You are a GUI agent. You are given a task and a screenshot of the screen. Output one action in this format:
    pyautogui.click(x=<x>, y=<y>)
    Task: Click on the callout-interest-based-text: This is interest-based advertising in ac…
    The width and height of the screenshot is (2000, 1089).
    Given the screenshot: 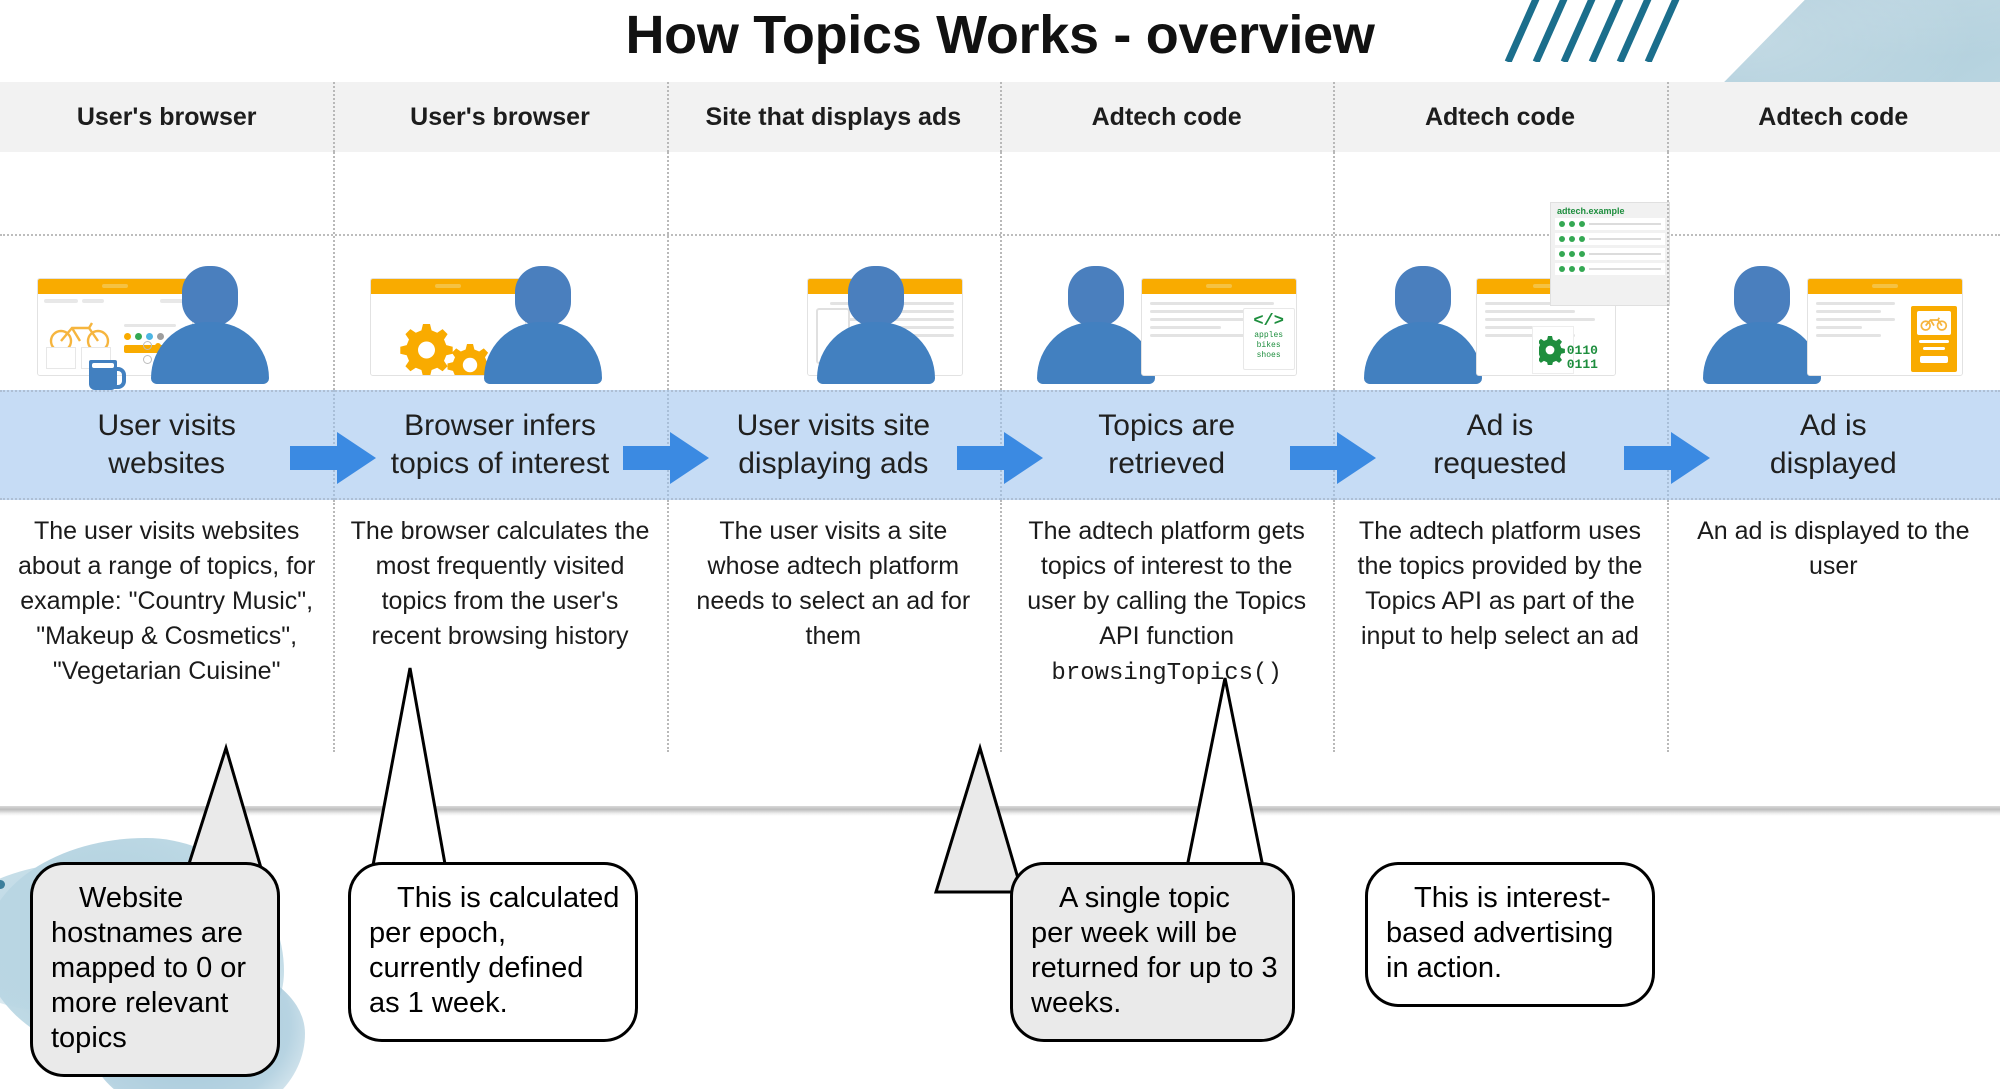 What is the action you would take?
    pyautogui.click(x=1500, y=933)
    